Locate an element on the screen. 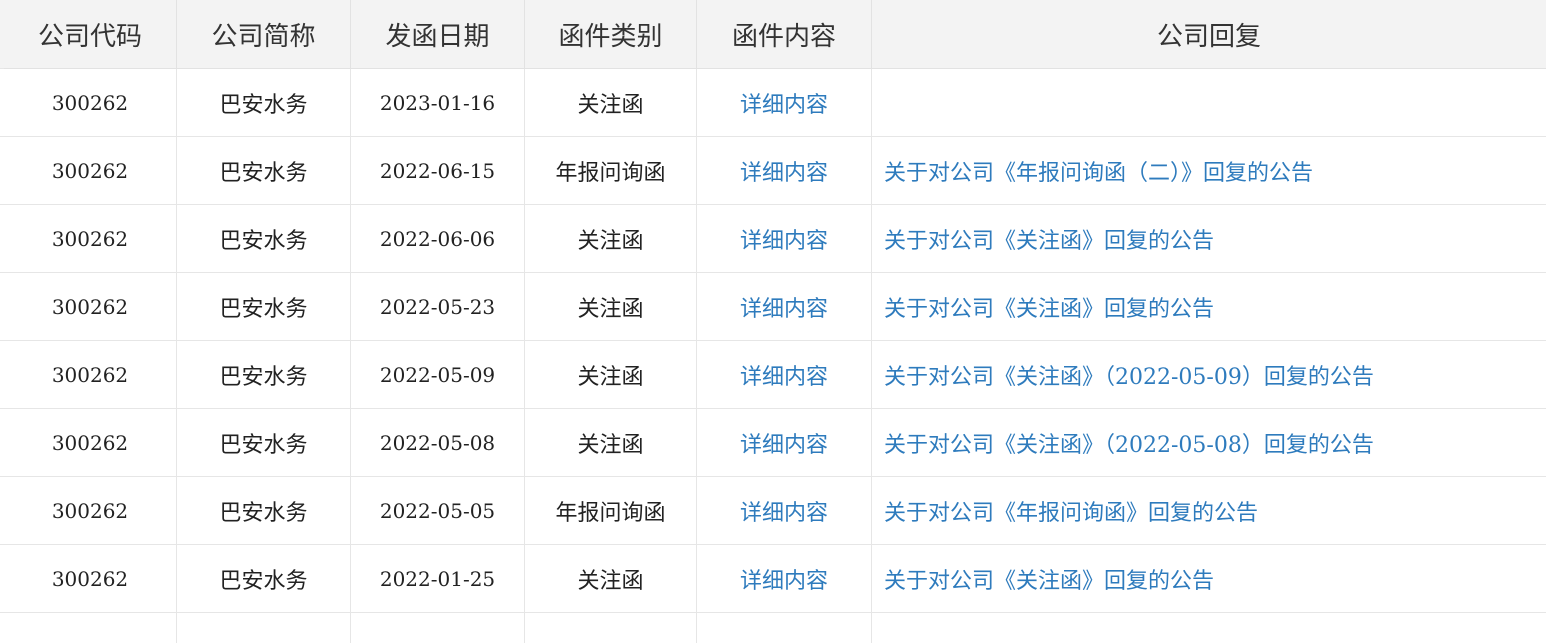 This screenshot has width=1546, height=643. header-company-reply: 公司回复 is located at coordinates (1209, 34).